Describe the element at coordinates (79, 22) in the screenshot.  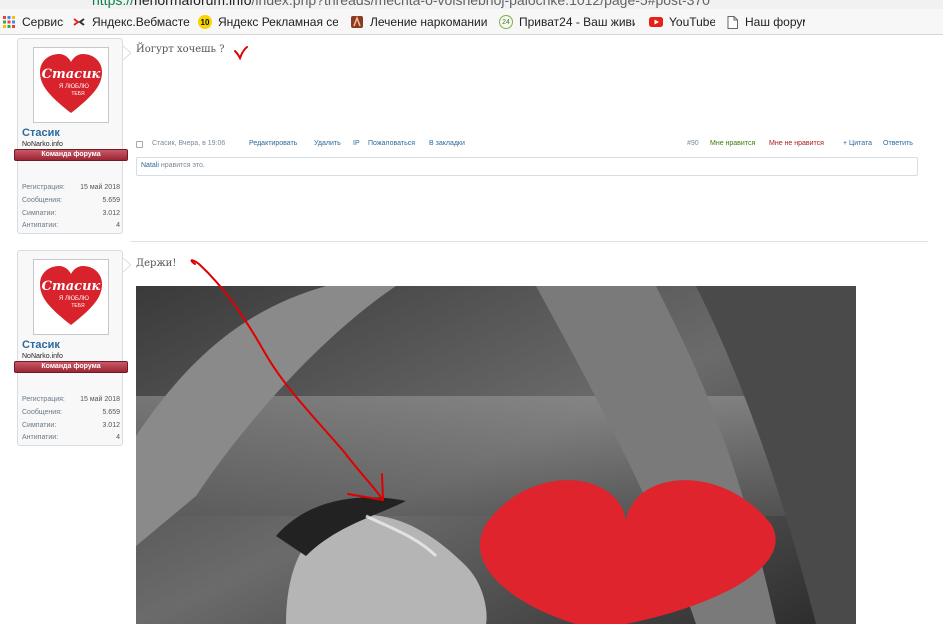
I see `yandex-webmaster-icon` at that location.